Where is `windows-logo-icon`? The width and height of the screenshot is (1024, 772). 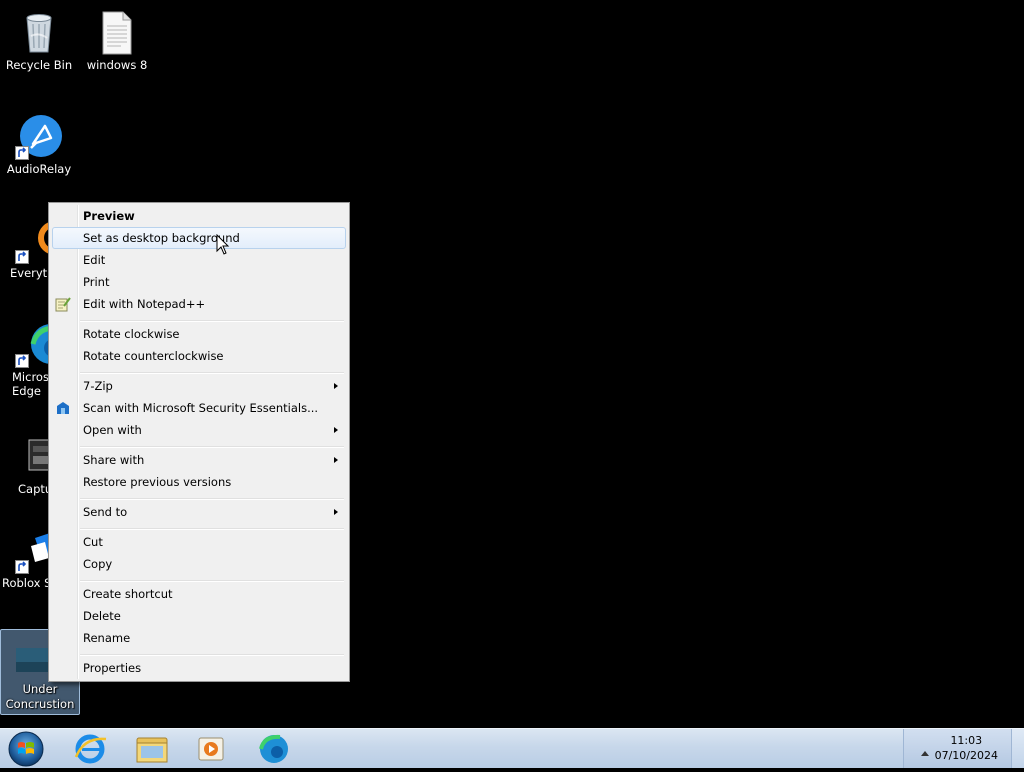 windows-logo-icon is located at coordinates (26, 749).